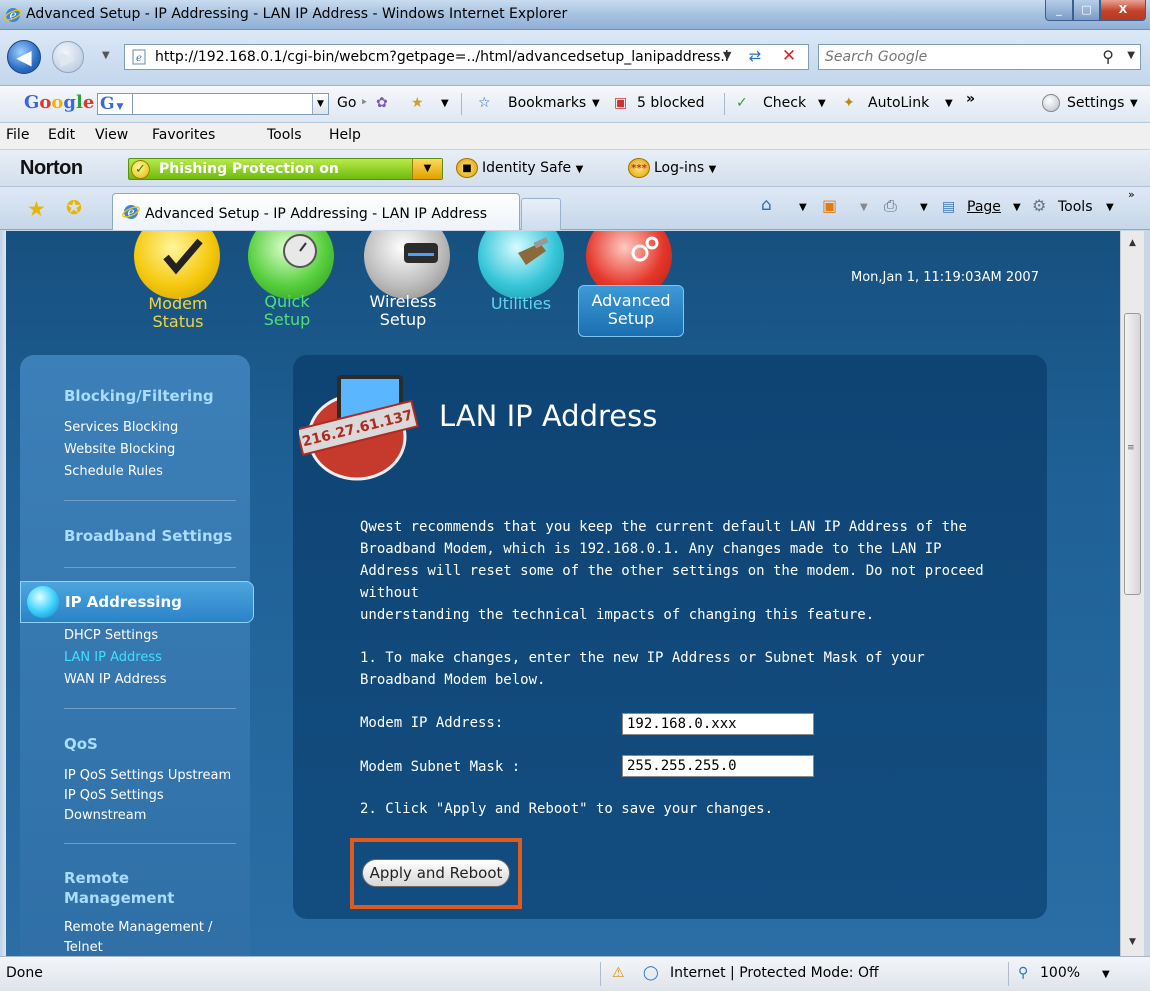 This screenshot has height=991, width=1150. Describe the element at coordinates (1059, 10) in the screenshot. I see `minimize-button: _` at that location.